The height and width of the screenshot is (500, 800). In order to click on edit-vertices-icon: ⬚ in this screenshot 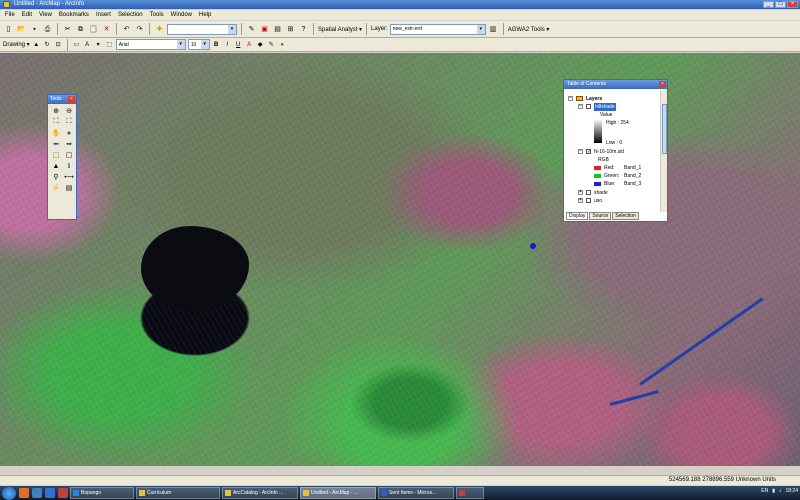, I will do `click(109, 44)`.